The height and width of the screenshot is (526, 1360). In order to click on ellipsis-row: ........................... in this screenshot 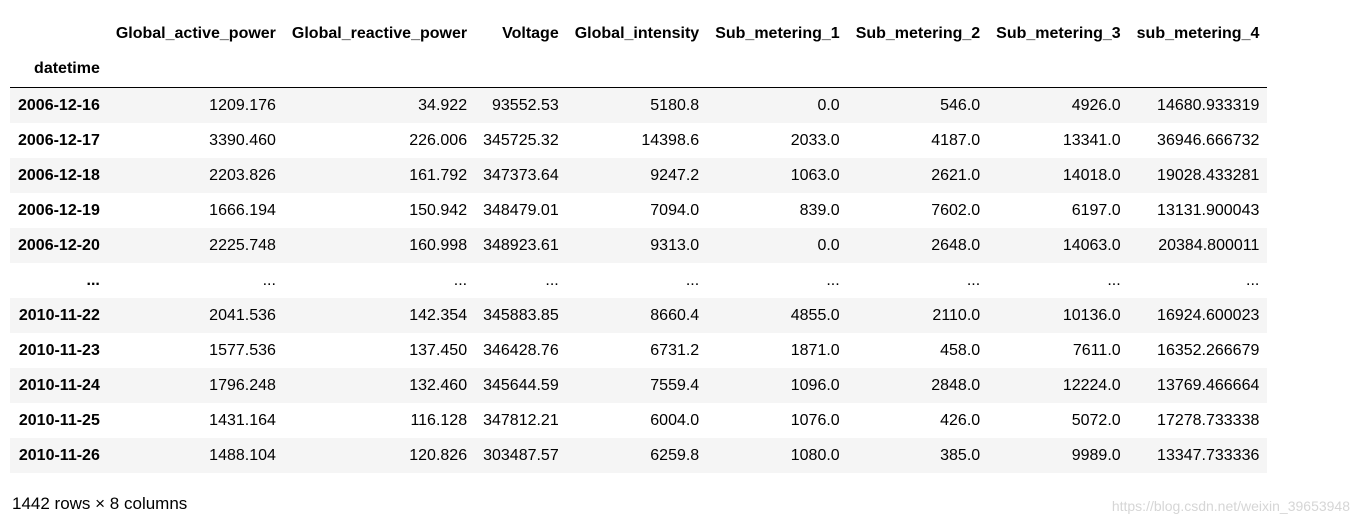, I will do `click(639, 280)`.